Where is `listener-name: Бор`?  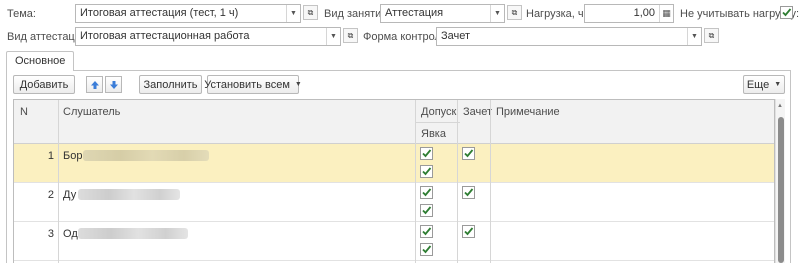 listener-name: Бор is located at coordinates (73, 156).